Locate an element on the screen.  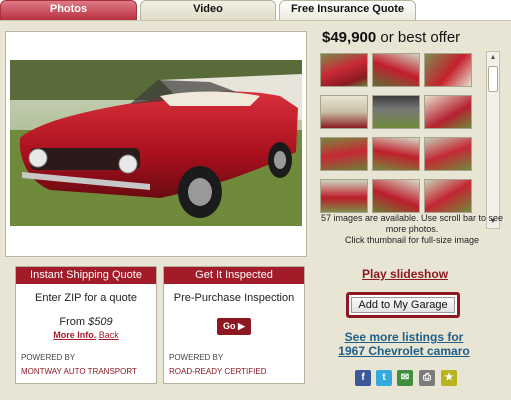
see-more-line2: 1967 Chevrolet camaro is located at coordinates (404, 351).